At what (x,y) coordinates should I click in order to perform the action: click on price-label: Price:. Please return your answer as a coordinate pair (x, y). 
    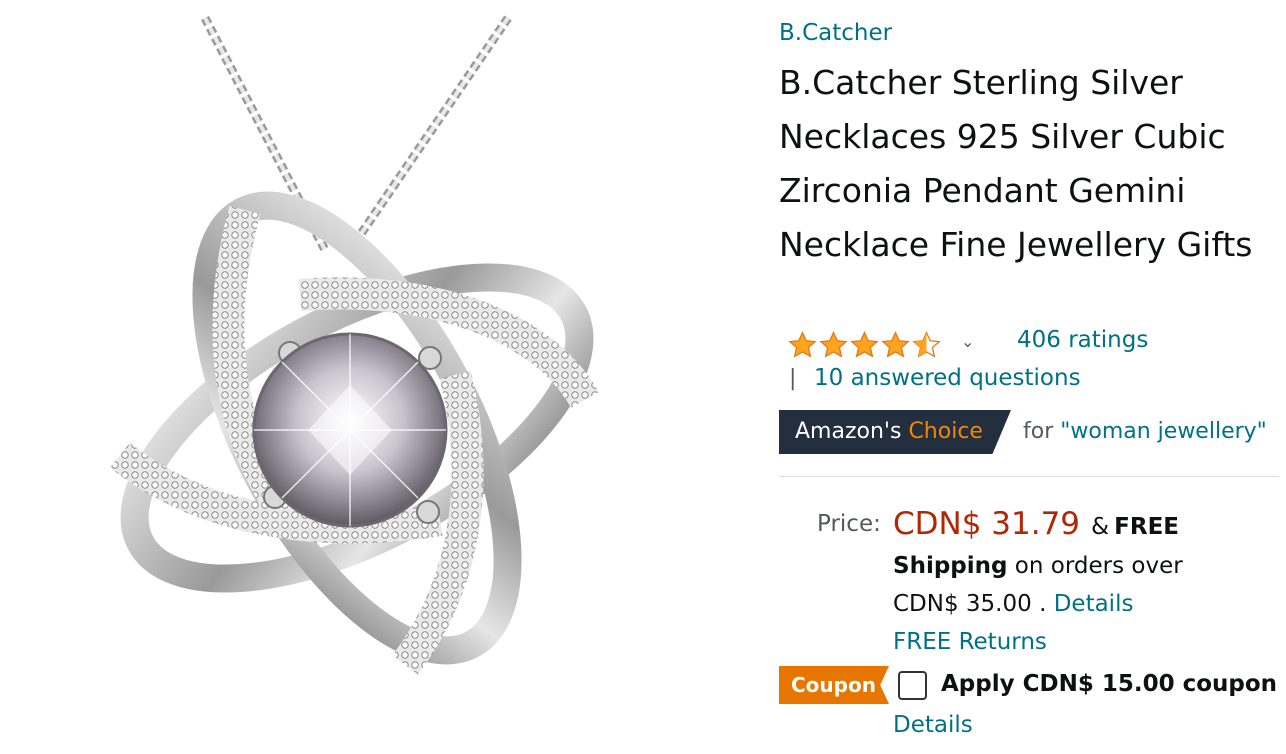
    Looking at the image, I should click on (849, 524).